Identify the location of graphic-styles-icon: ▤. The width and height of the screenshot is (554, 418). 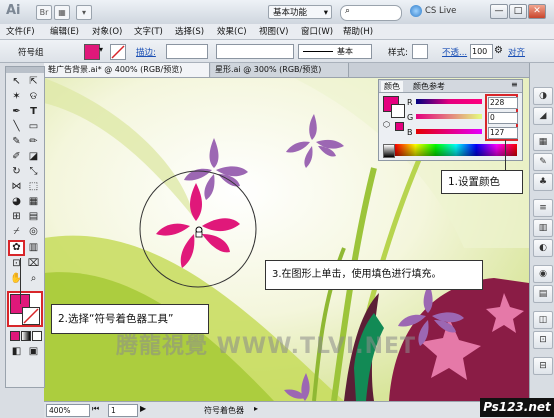
(543, 294).